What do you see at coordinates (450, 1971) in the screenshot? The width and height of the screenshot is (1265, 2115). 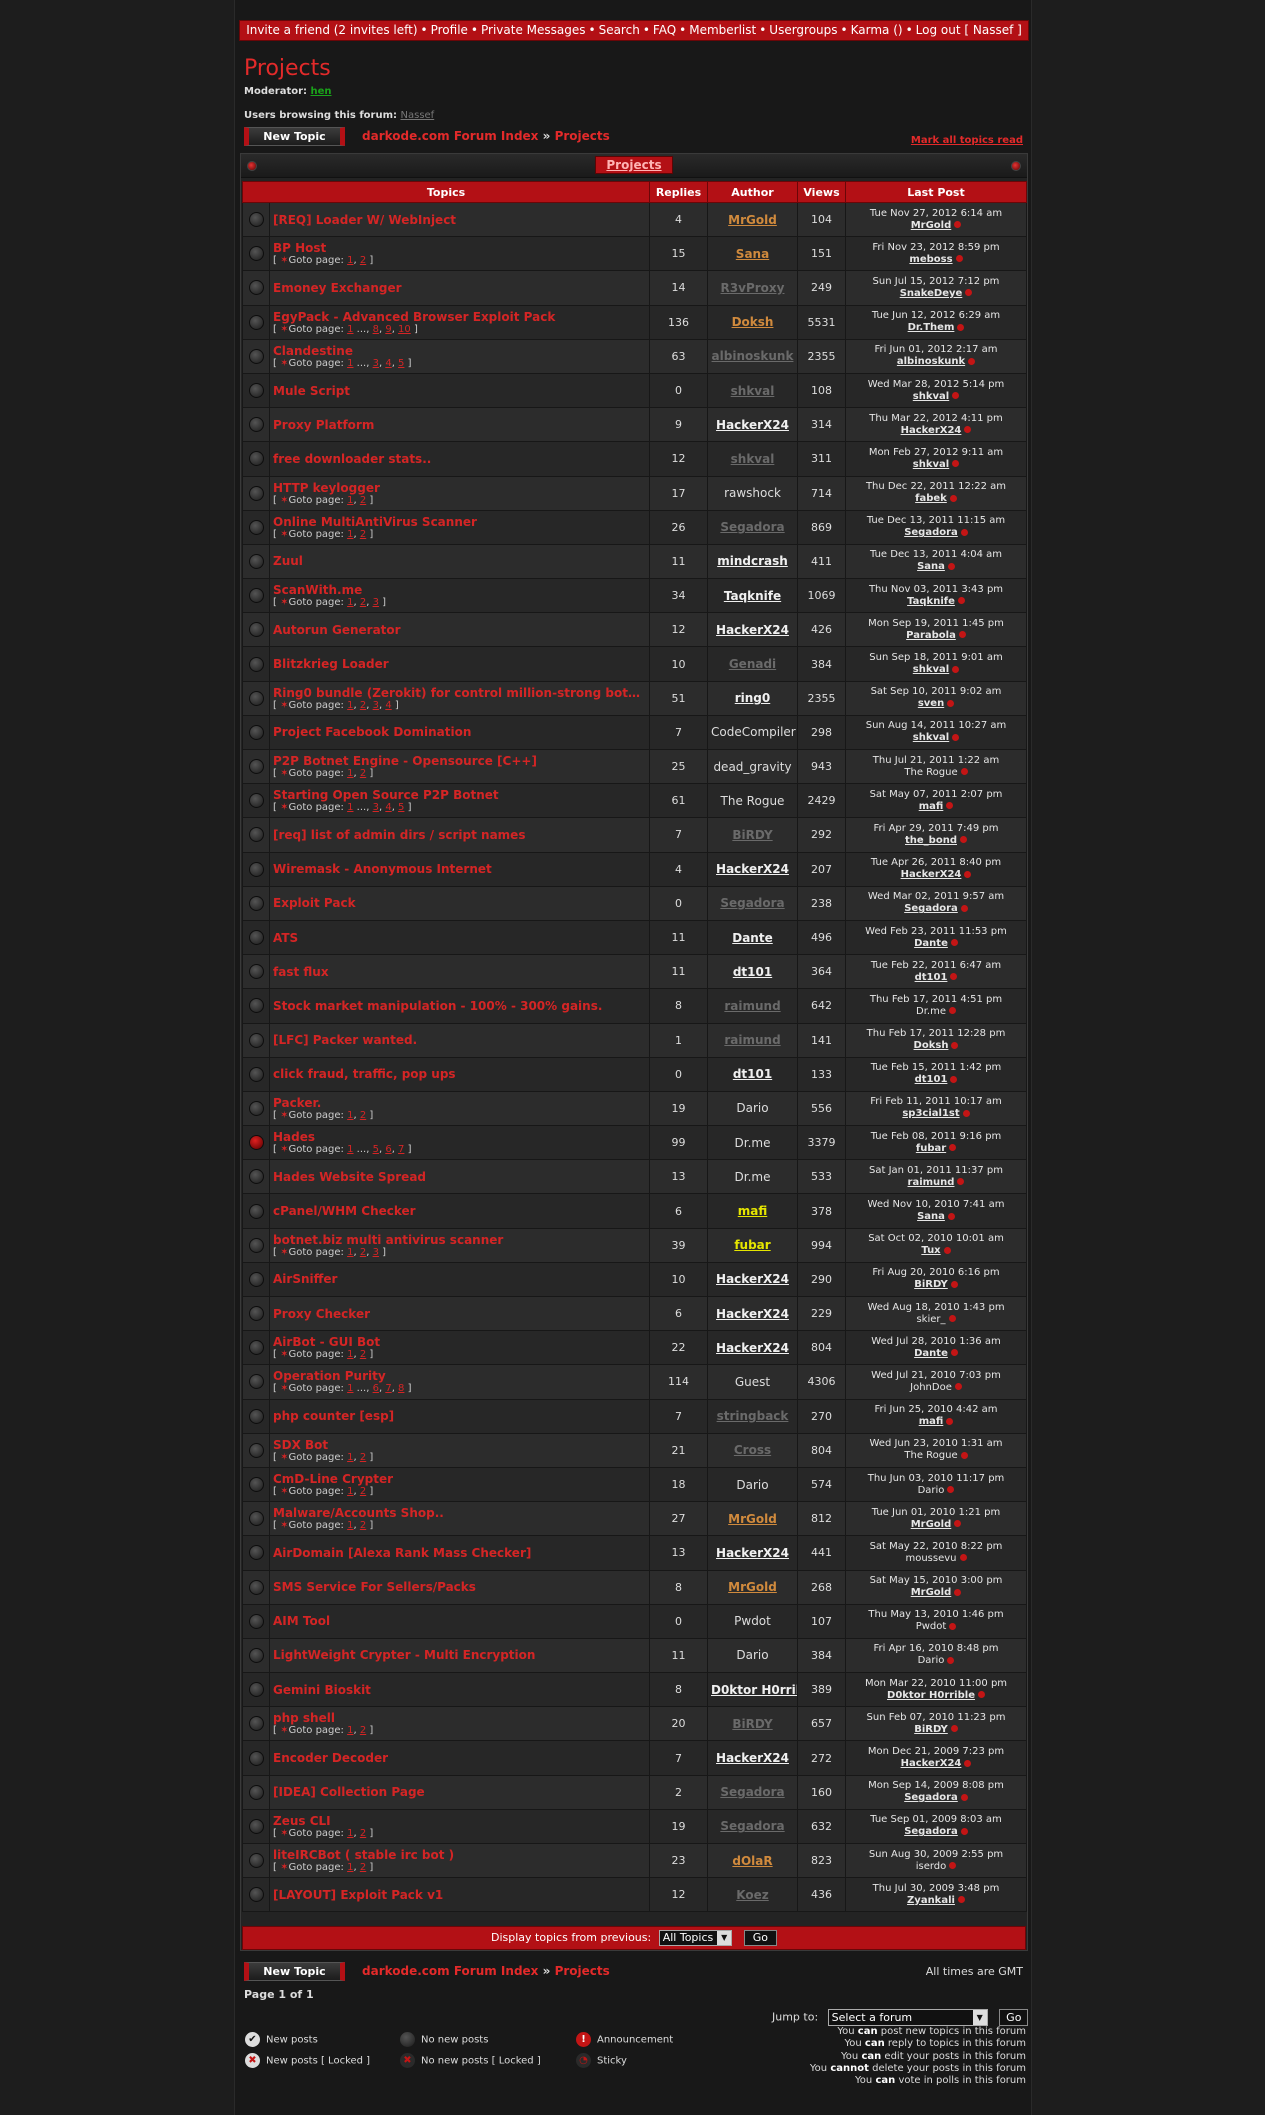 I see `breadcrumb-forum-index: darkode.com Forum Index` at bounding box center [450, 1971].